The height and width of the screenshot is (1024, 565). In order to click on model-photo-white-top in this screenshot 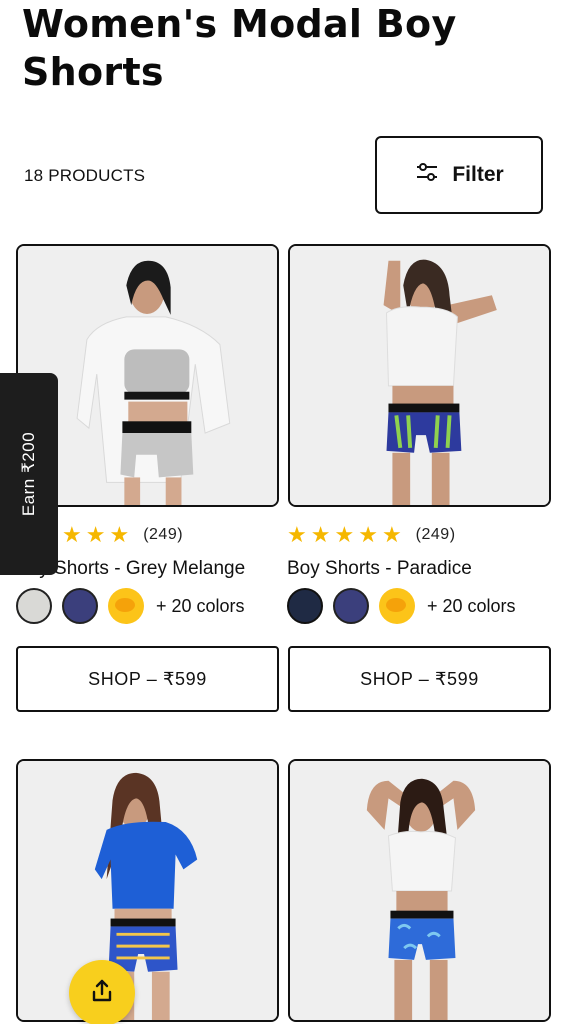, I will do `click(419, 890)`.